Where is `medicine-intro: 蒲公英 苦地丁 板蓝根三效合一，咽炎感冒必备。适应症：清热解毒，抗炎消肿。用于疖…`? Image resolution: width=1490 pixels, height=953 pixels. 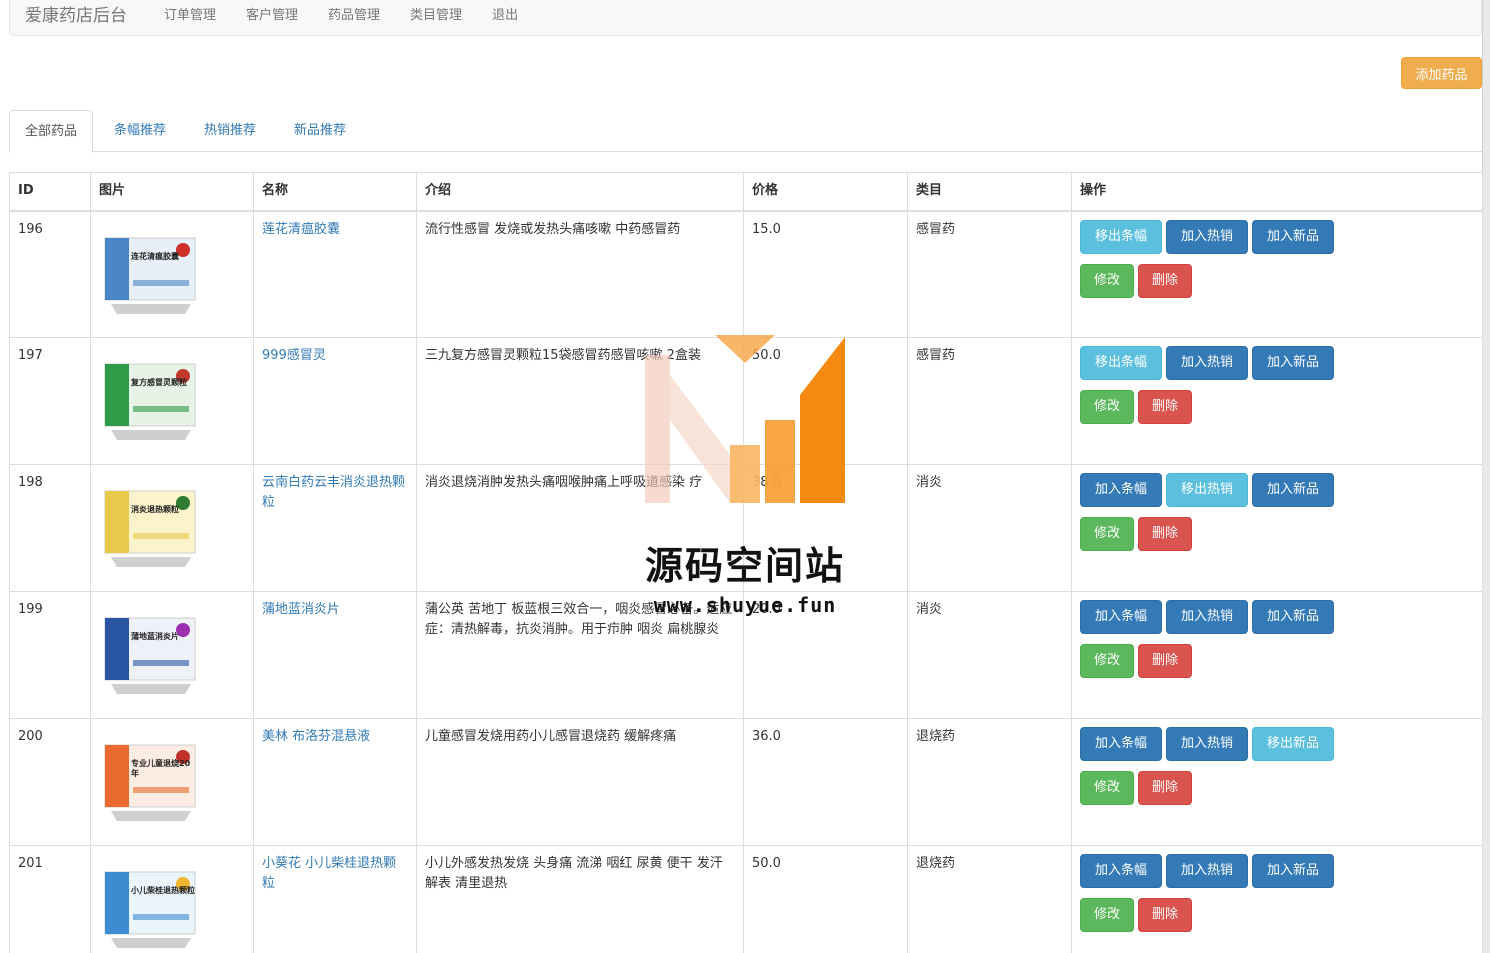
medicine-intro: 蒲公英 苦地丁 板蓝根三效合一，咽炎感冒必备。适应症：清热解毒，抗炎消肿。用于疖… is located at coordinates (579, 619).